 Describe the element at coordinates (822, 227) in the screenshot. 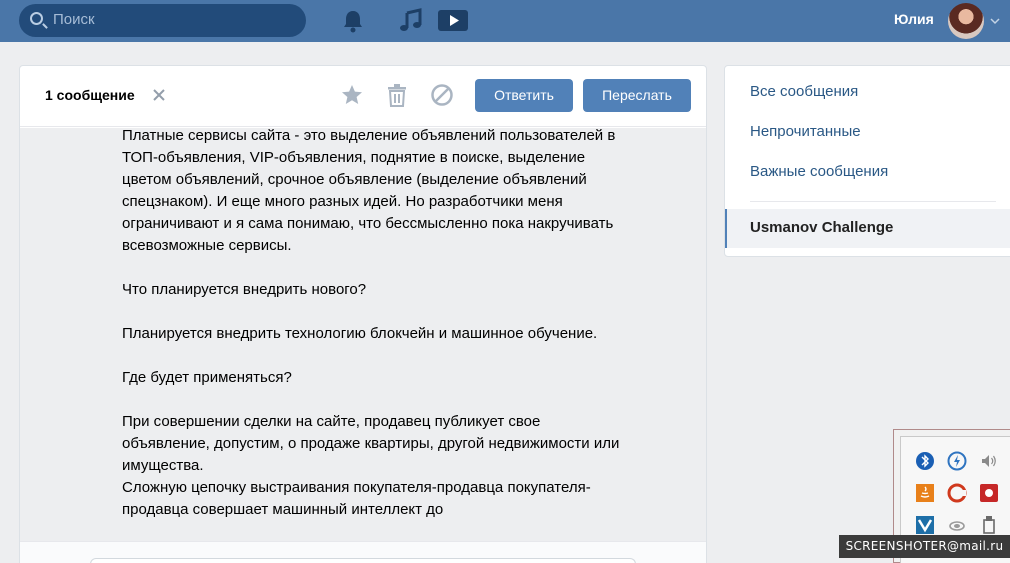

I see `chat-title: Usmanov Challenge` at that location.